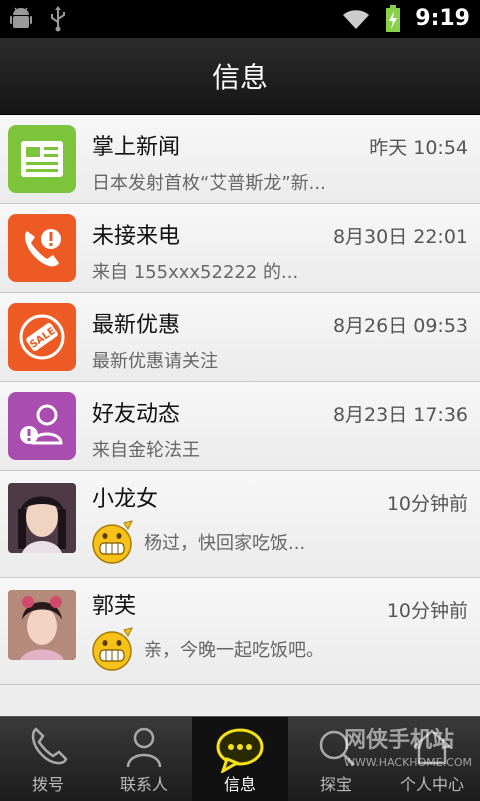 This screenshot has height=801, width=480. I want to click on android-icon, so click(21, 17).